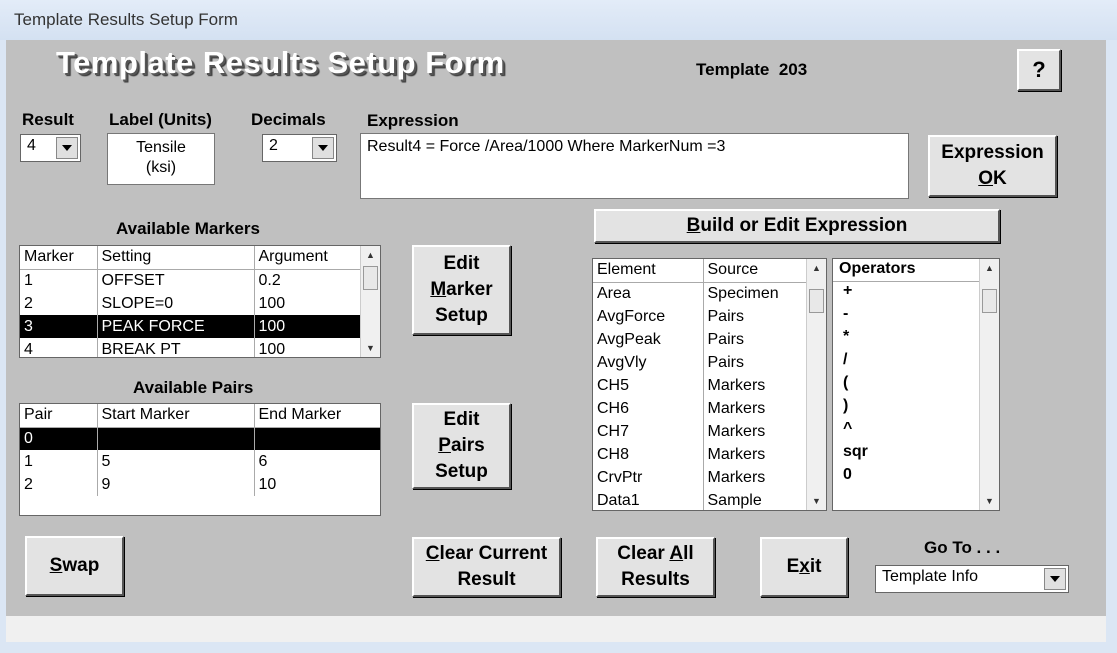  What do you see at coordinates (200, 484) in the screenshot?
I see `table-row: 2 9 10` at bounding box center [200, 484].